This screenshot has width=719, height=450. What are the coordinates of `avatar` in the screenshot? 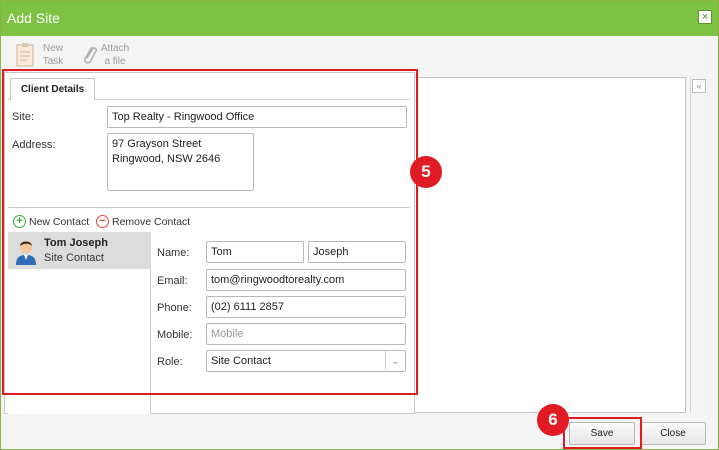 It's located at (26, 253).